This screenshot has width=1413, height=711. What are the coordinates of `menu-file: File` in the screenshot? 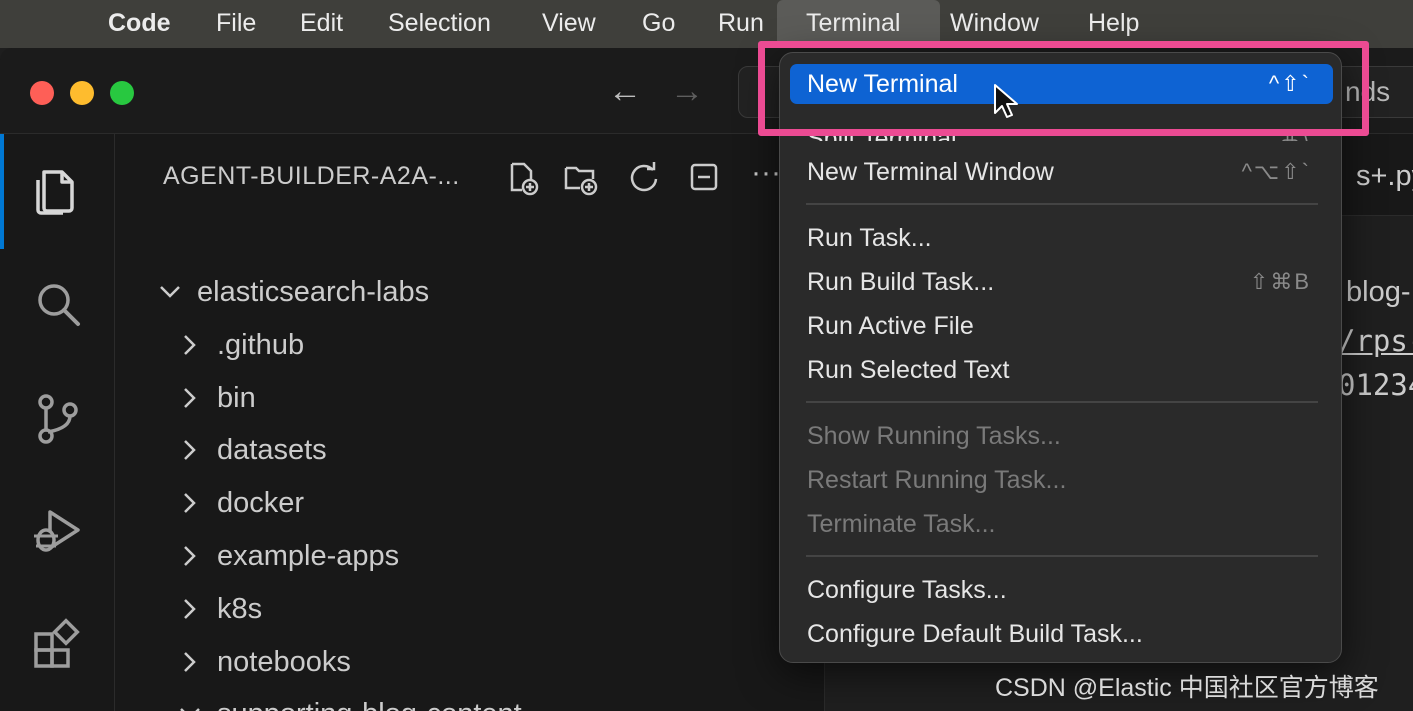 It's located at (236, 23).